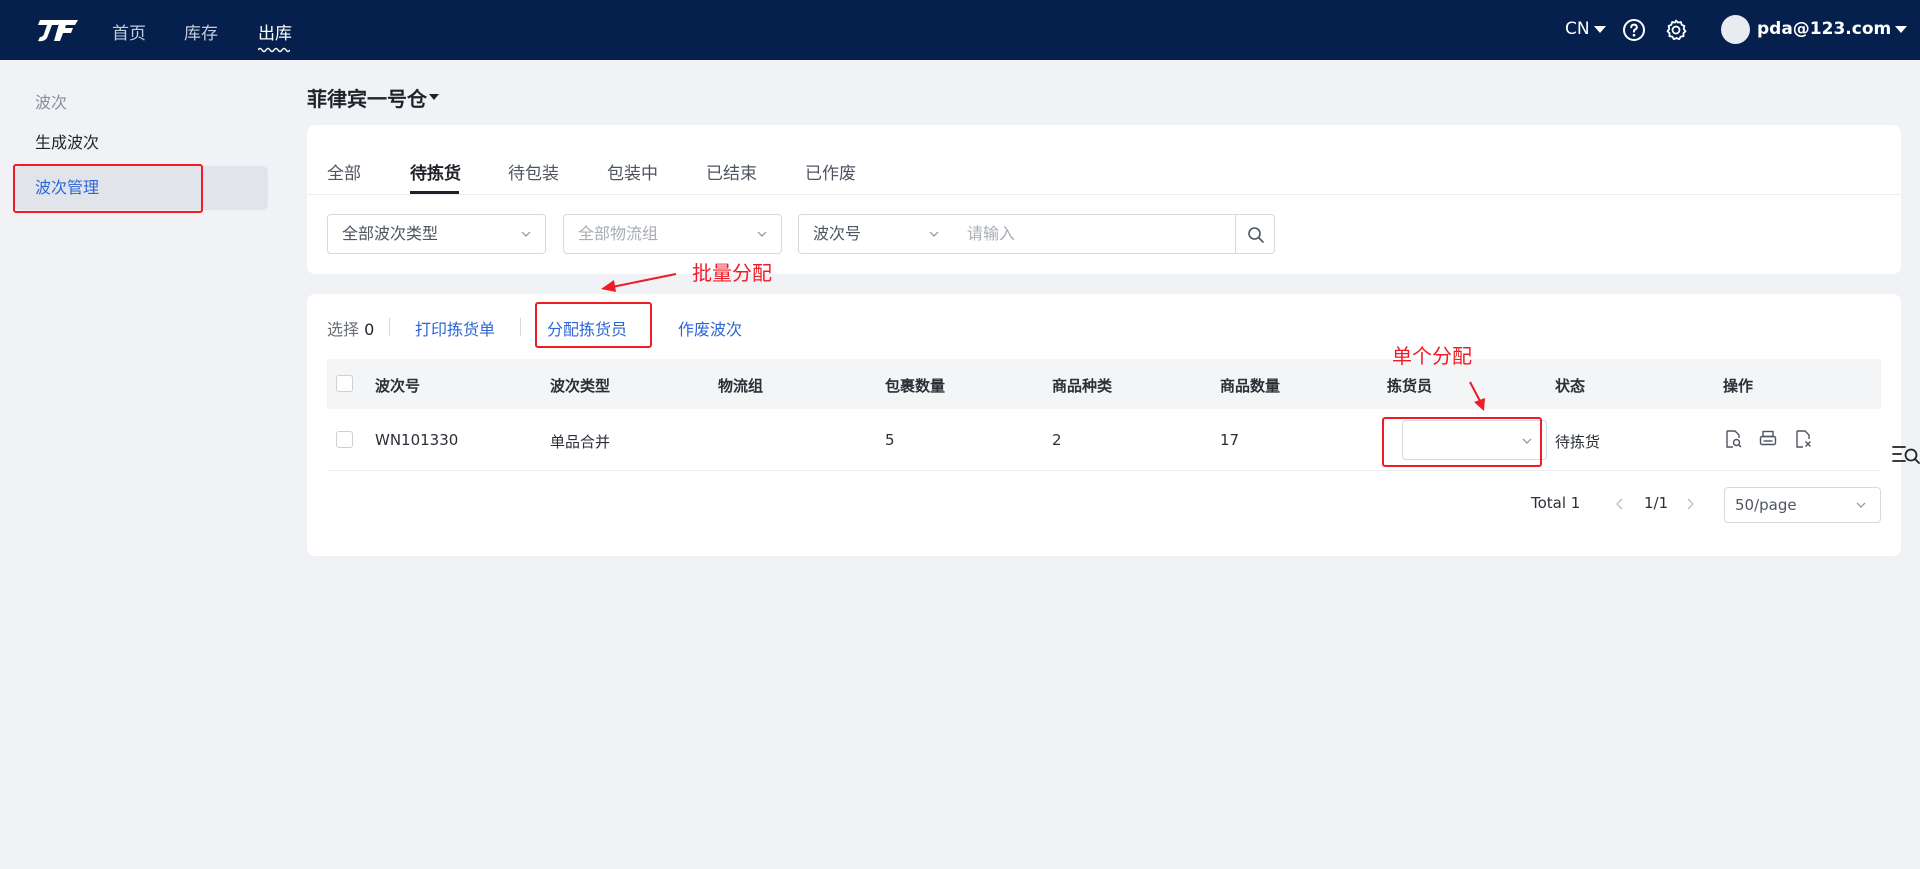  I want to click on annotation-arrow-batch-assign, so click(639, 282).